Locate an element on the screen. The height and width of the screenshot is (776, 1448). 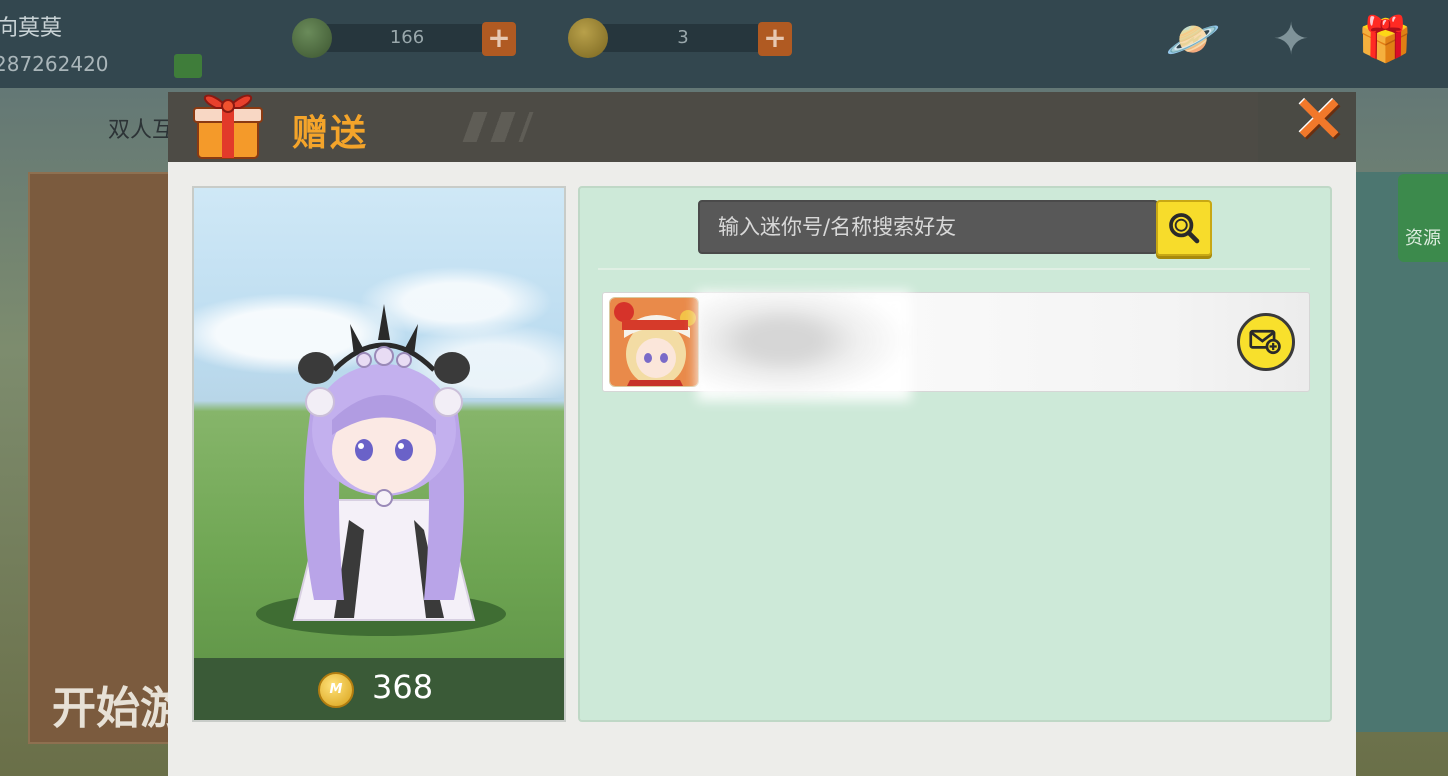
planet-icon: 🪐 is located at coordinates (1193, 40).